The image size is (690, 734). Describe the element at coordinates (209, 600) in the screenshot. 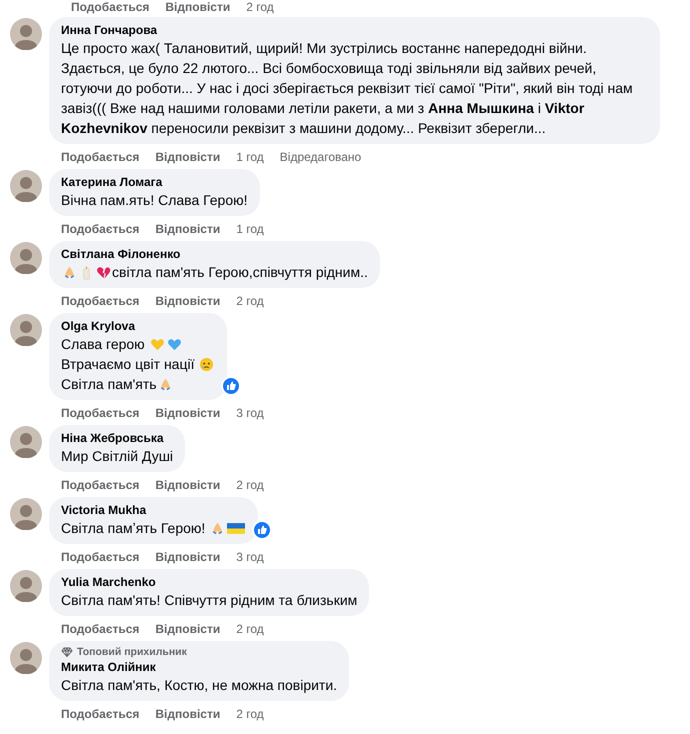

I see `comment-text: Світла пам'ять! Співчуття рідним та близьким` at that location.